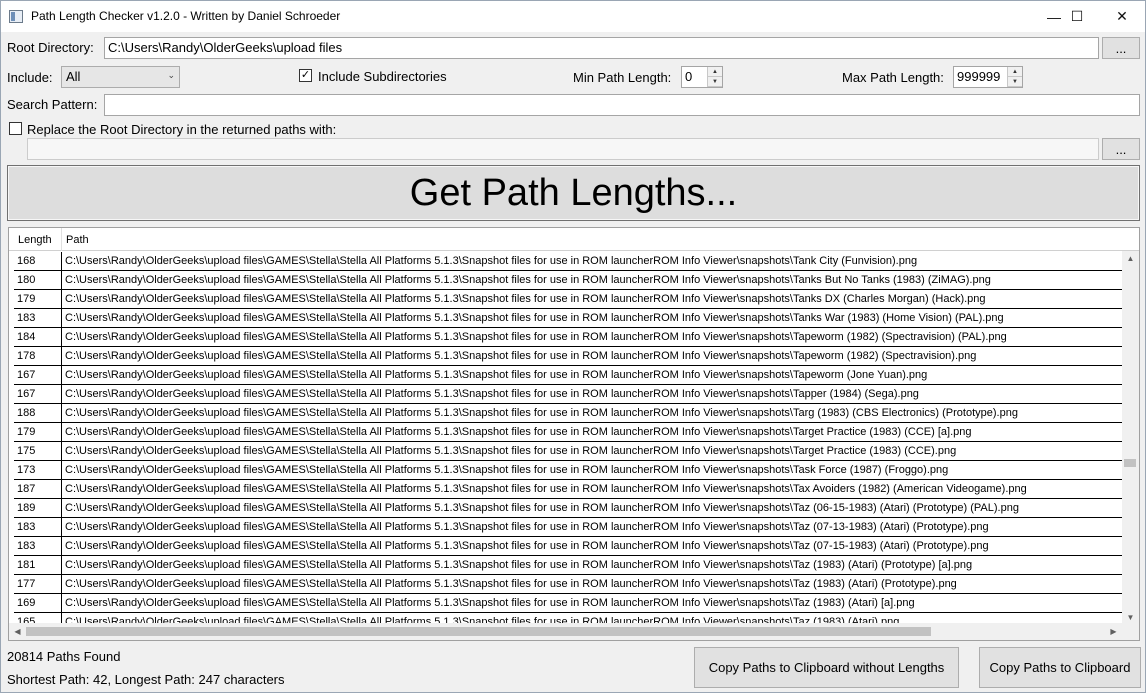  I want to click on max-path-length-stepper: 999999 ▲ ▼, so click(988, 77).